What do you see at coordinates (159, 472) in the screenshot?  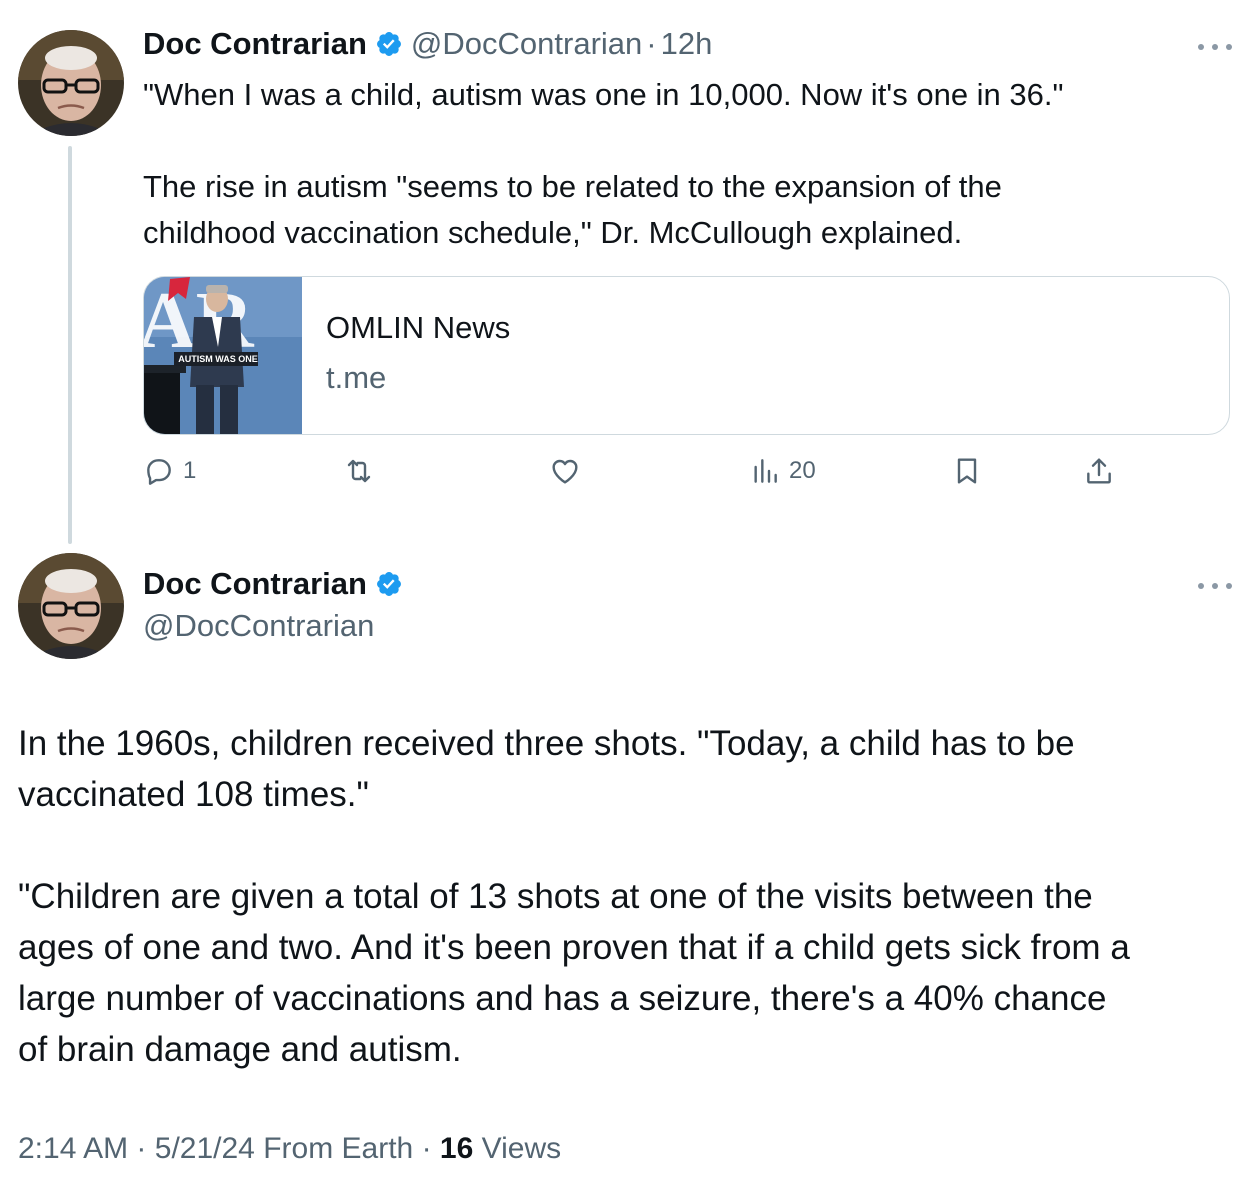 I see `reply-icon` at bounding box center [159, 472].